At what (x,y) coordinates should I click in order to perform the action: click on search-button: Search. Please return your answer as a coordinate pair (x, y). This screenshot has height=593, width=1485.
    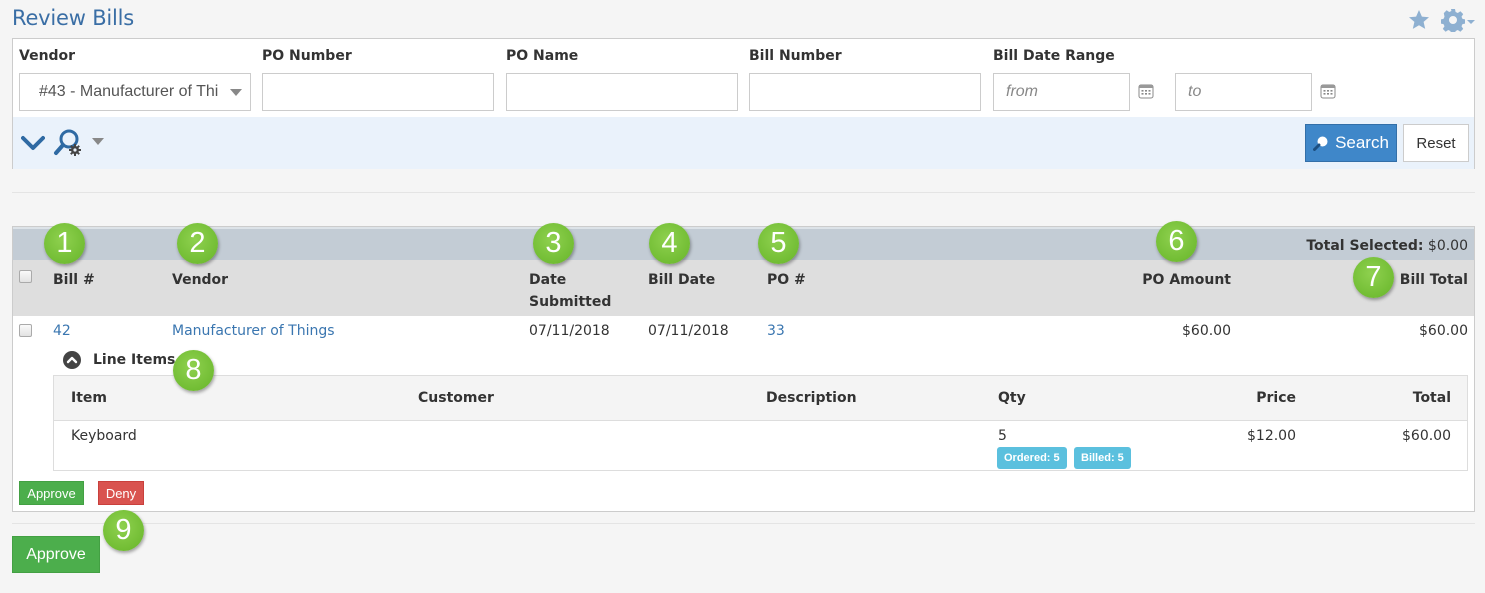
    Looking at the image, I should click on (1351, 143).